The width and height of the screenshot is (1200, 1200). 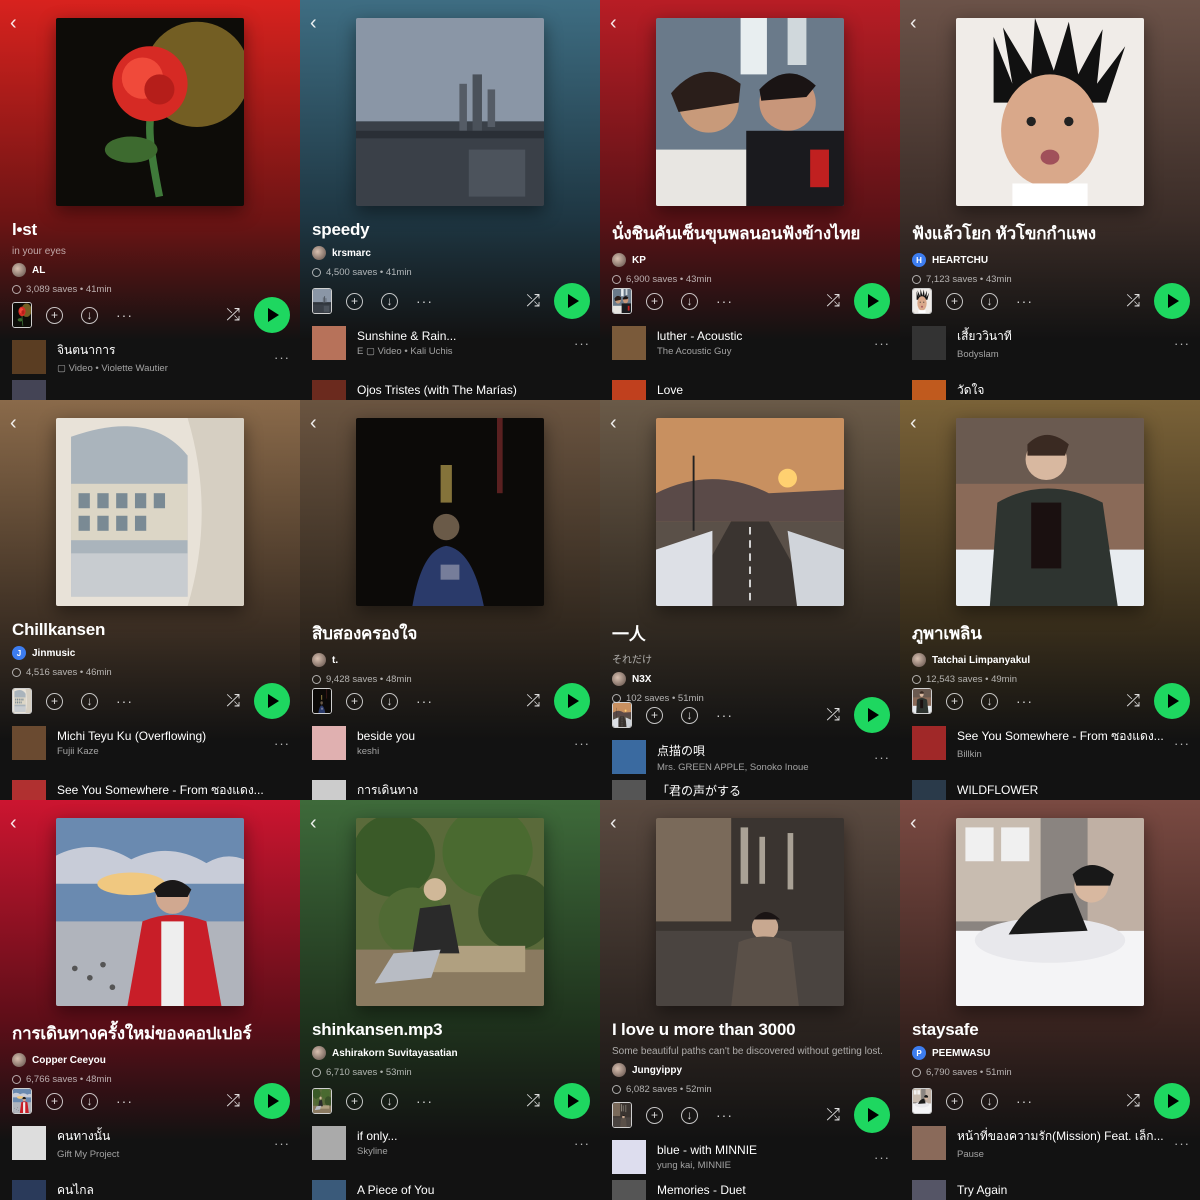 What do you see at coordinates (451, 790) in the screenshot?
I see `track-row: การเดินทาง` at bounding box center [451, 790].